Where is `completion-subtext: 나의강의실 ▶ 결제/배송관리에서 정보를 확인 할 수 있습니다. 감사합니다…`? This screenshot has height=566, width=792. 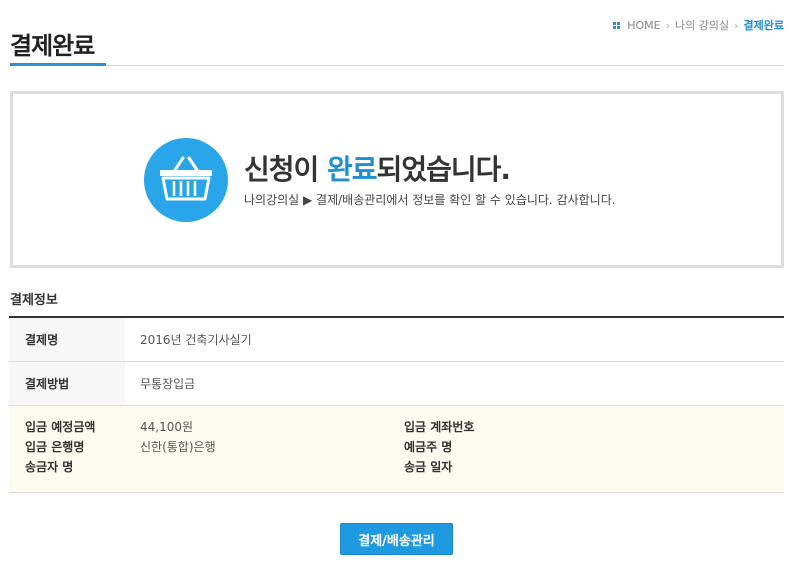 completion-subtext: 나의강의실 ▶ 결제/배송관리에서 정보를 확인 할 수 있습니다. 감사합니다… is located at coordinates (430, 200).